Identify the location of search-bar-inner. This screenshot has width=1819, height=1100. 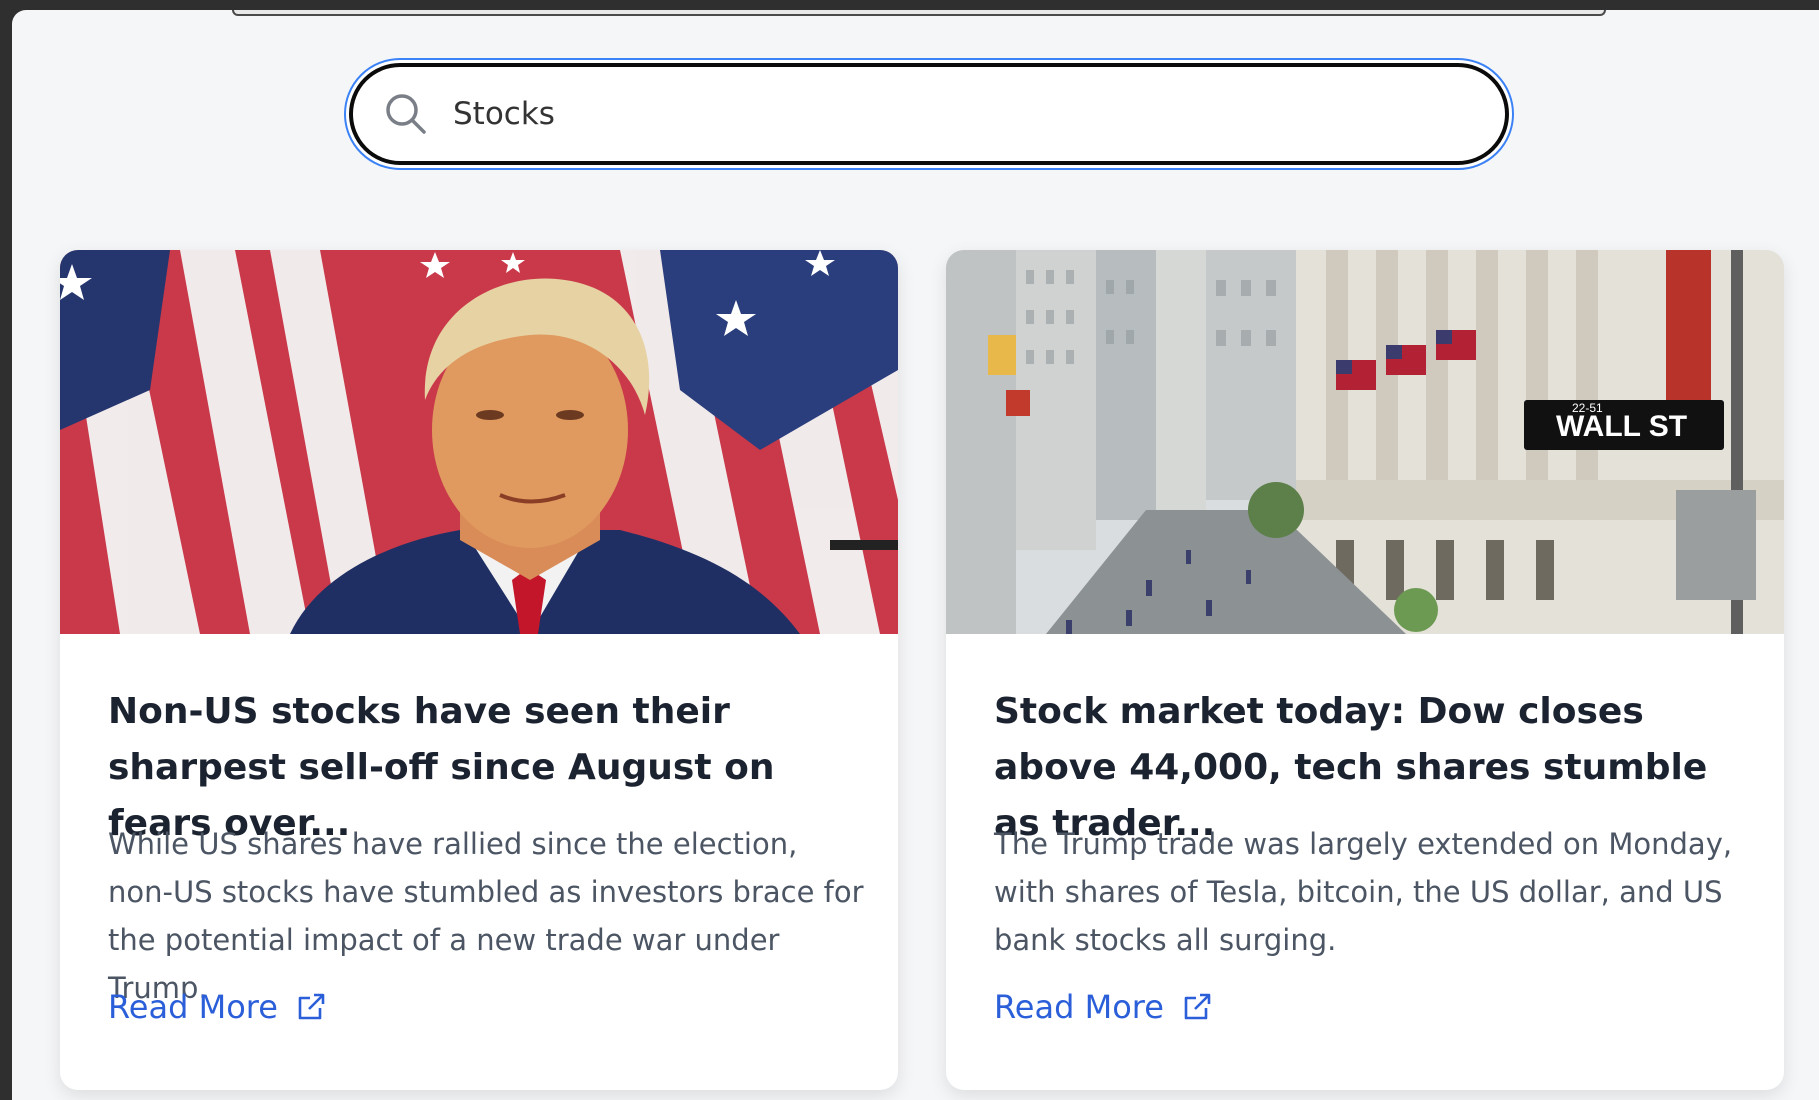
(929, 114).